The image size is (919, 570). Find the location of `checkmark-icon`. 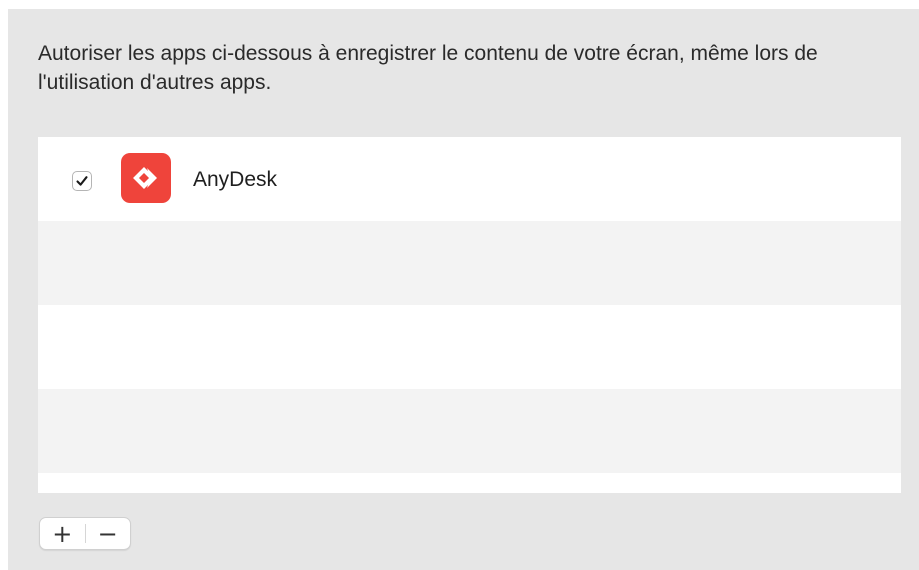

checkmark-icon is located at coordinates (82, 181).